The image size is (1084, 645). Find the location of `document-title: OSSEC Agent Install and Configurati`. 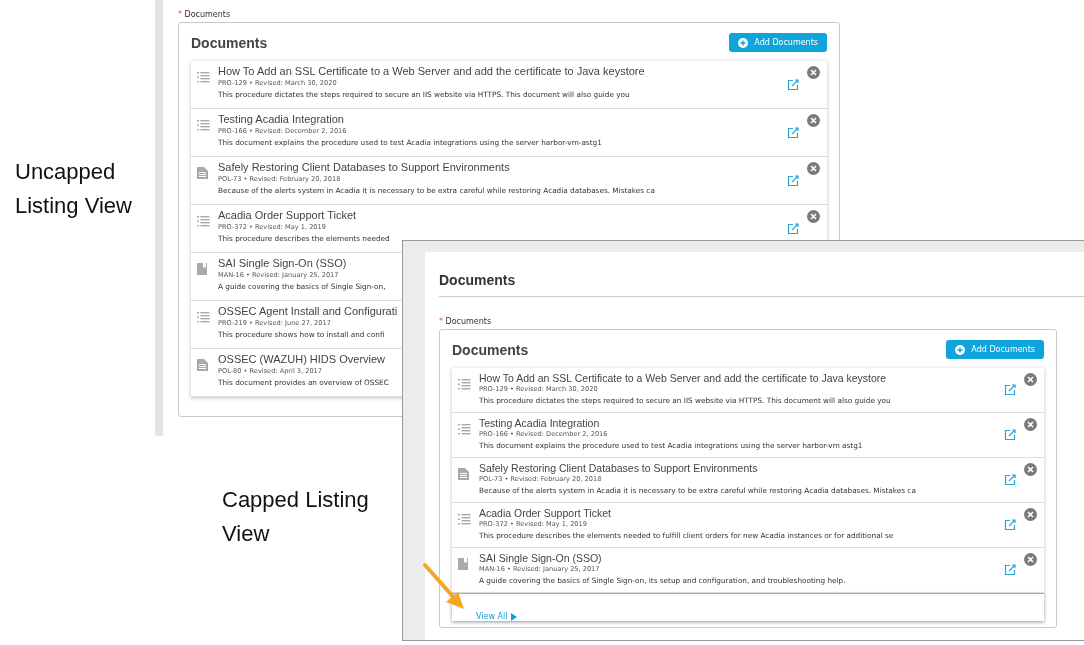

document-title: OSSEC Agent Install and Configurati is located at coordinates (308, 312).